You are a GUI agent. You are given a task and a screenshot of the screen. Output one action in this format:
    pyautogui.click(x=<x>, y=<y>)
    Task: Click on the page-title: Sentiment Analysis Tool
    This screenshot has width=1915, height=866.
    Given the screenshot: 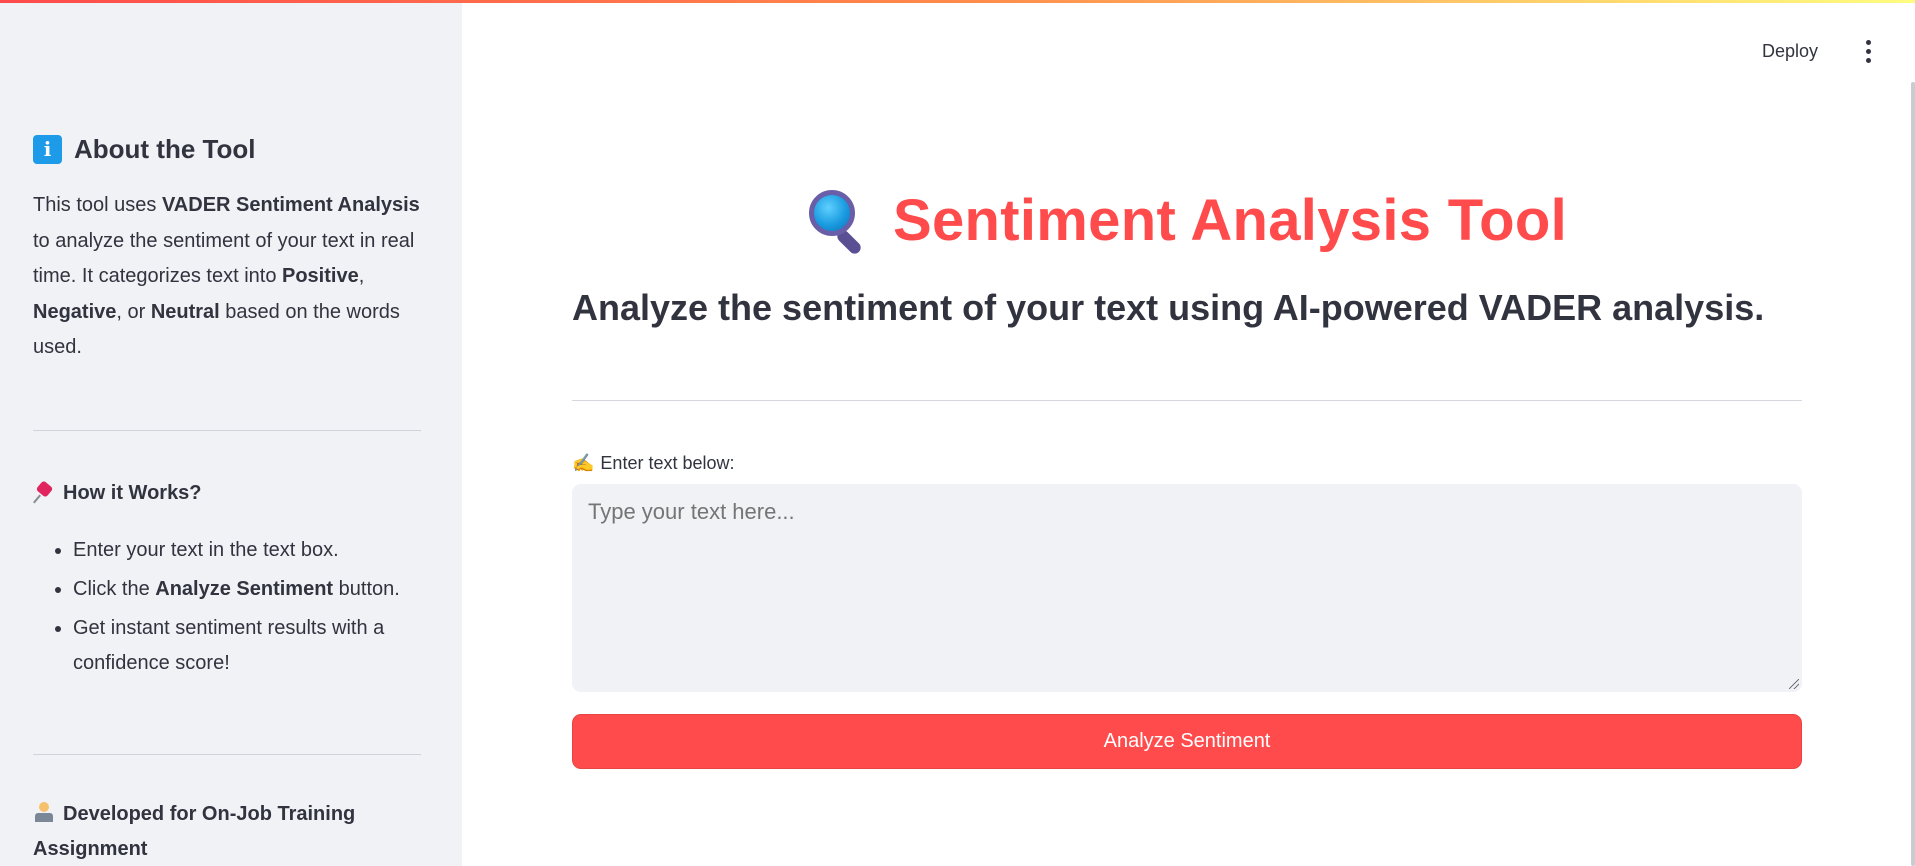 What is the action you would take?
    pyautogui.click(x=1229, y=220)
    